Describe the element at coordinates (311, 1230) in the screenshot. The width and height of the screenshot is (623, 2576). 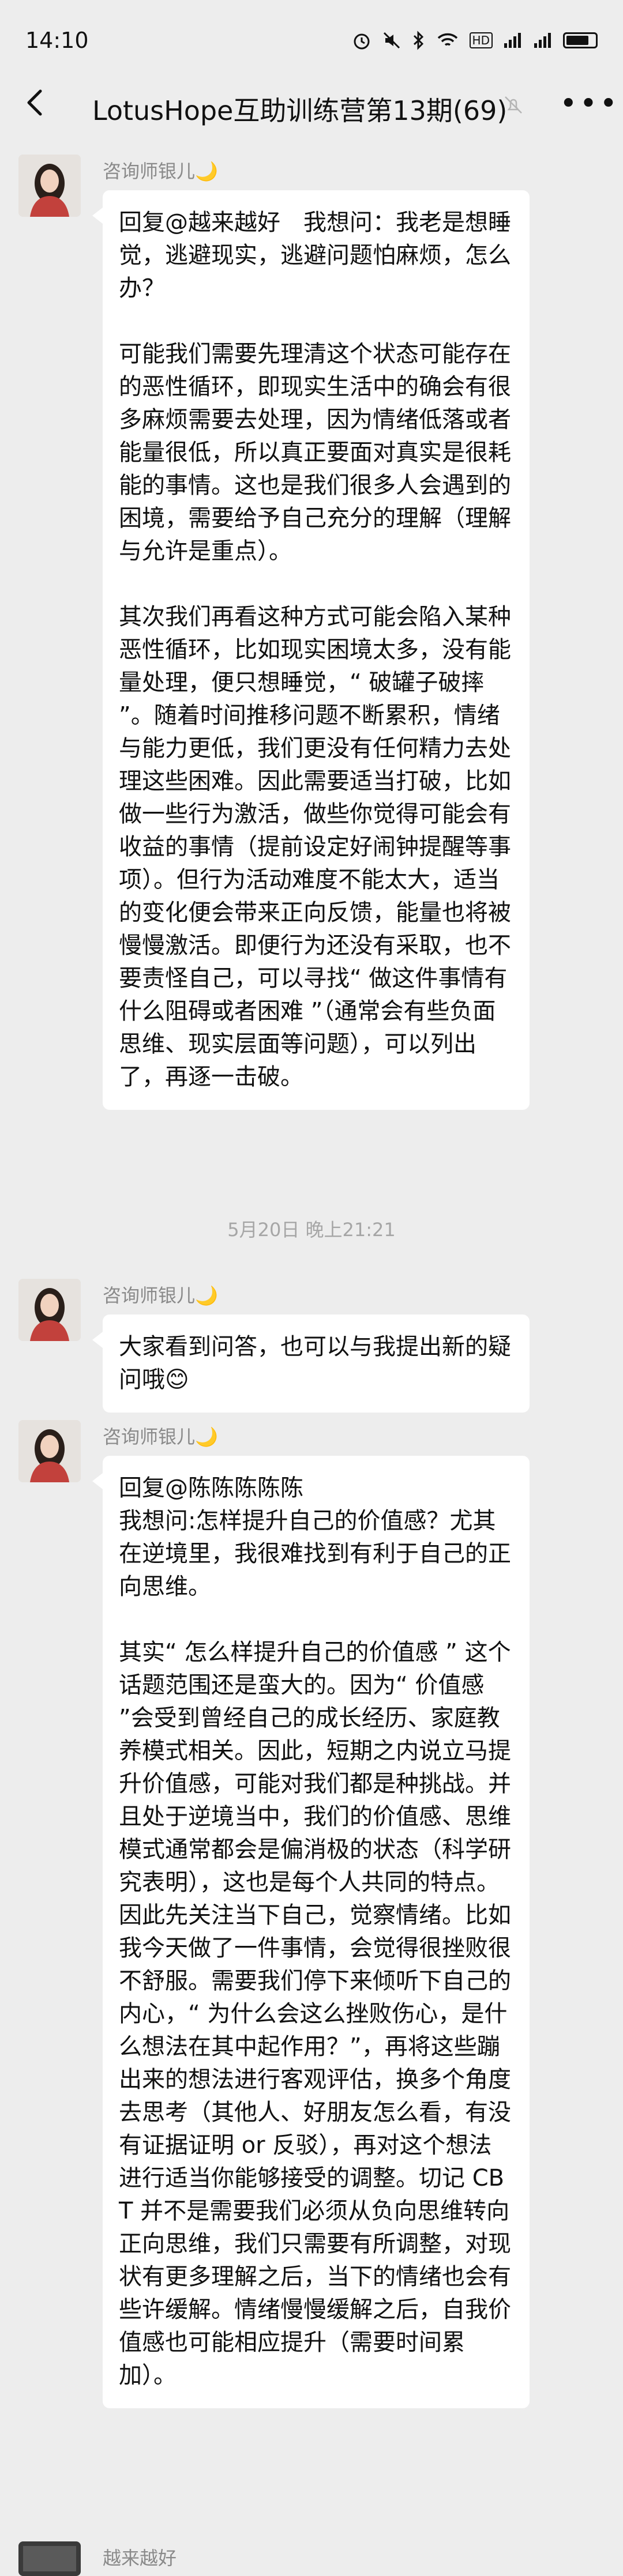
I see `time-separator: 5月20日 晚上21:21` at that location.